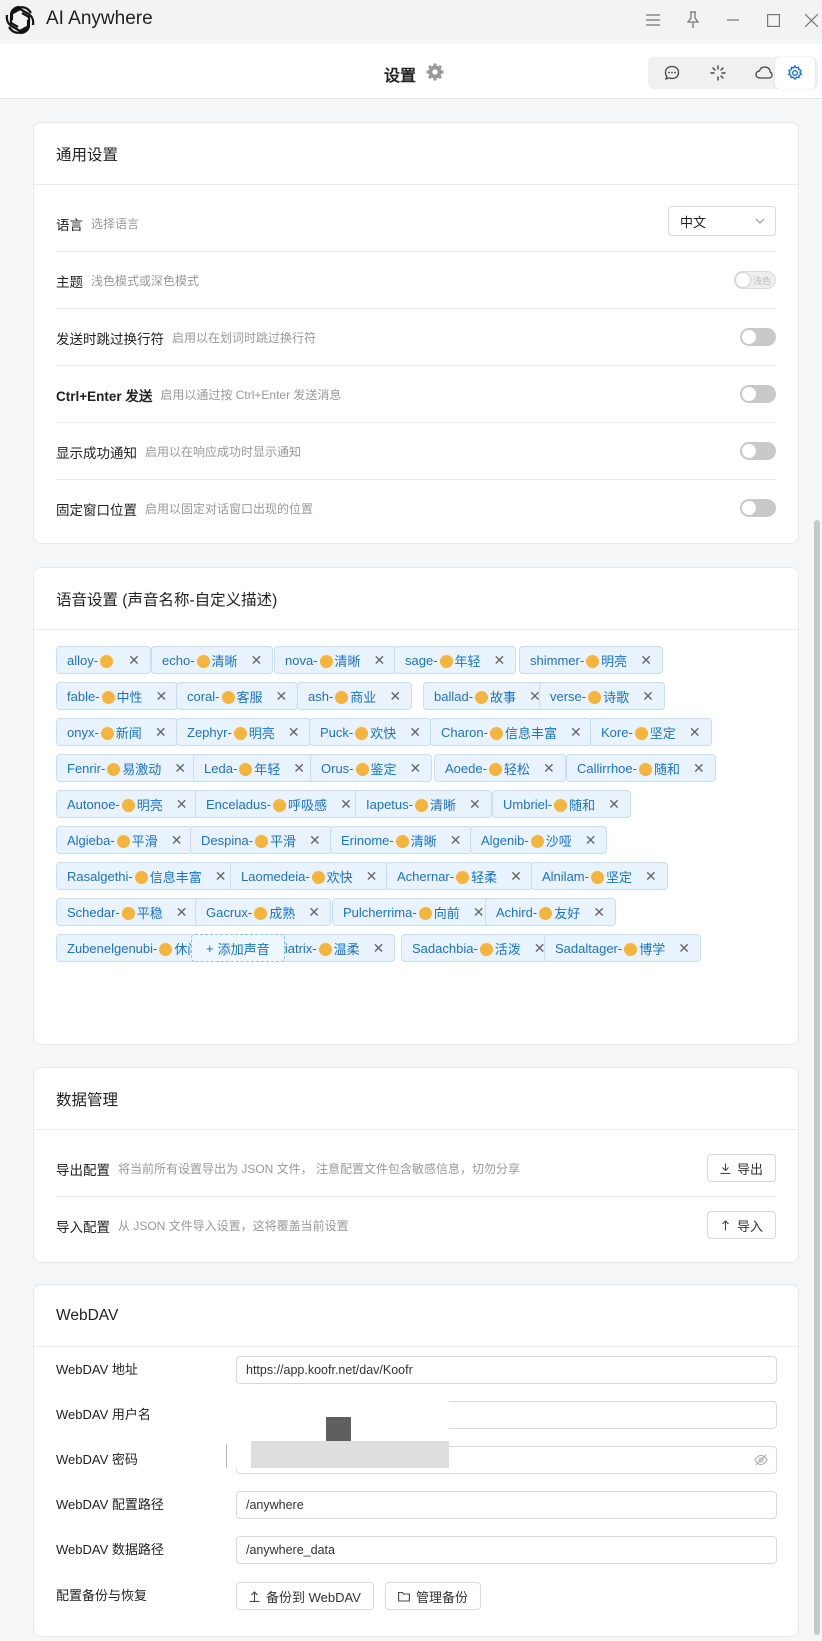 The width and height of the screenshot is (822, 1641). Describe the element at coordinates (773, 20) in the screenshot. I see `maximize-button` at that location.